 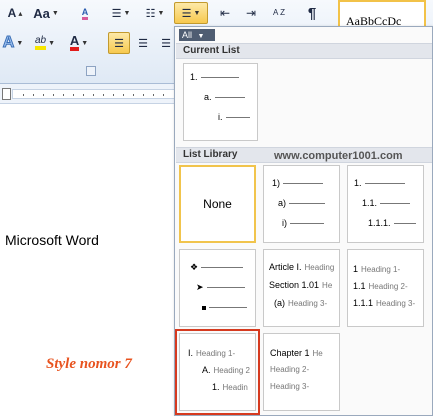 I want to click on tile-level-2-label: 1.1., so click(x=370, y=203).